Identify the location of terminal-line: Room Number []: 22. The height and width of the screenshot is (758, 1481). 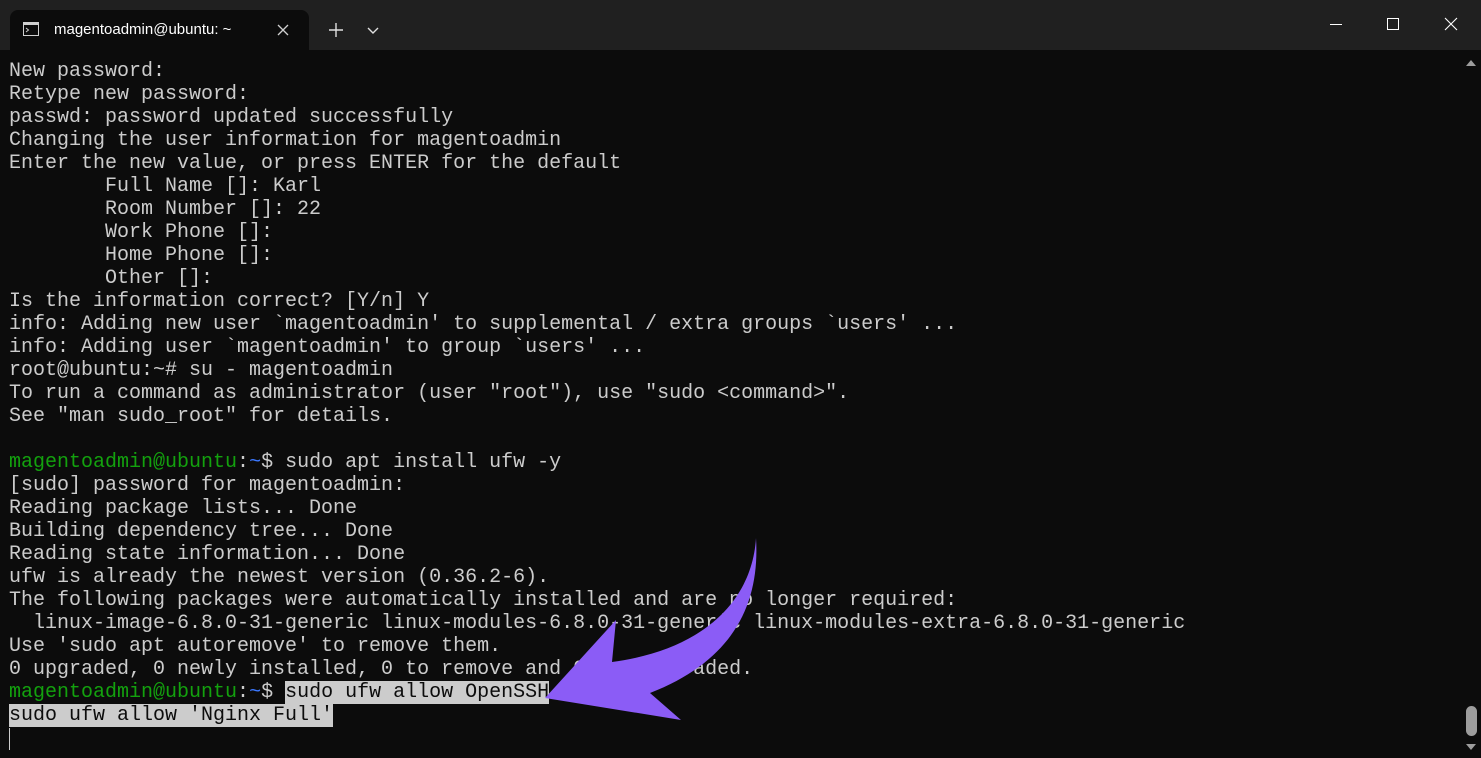
(165, 209).